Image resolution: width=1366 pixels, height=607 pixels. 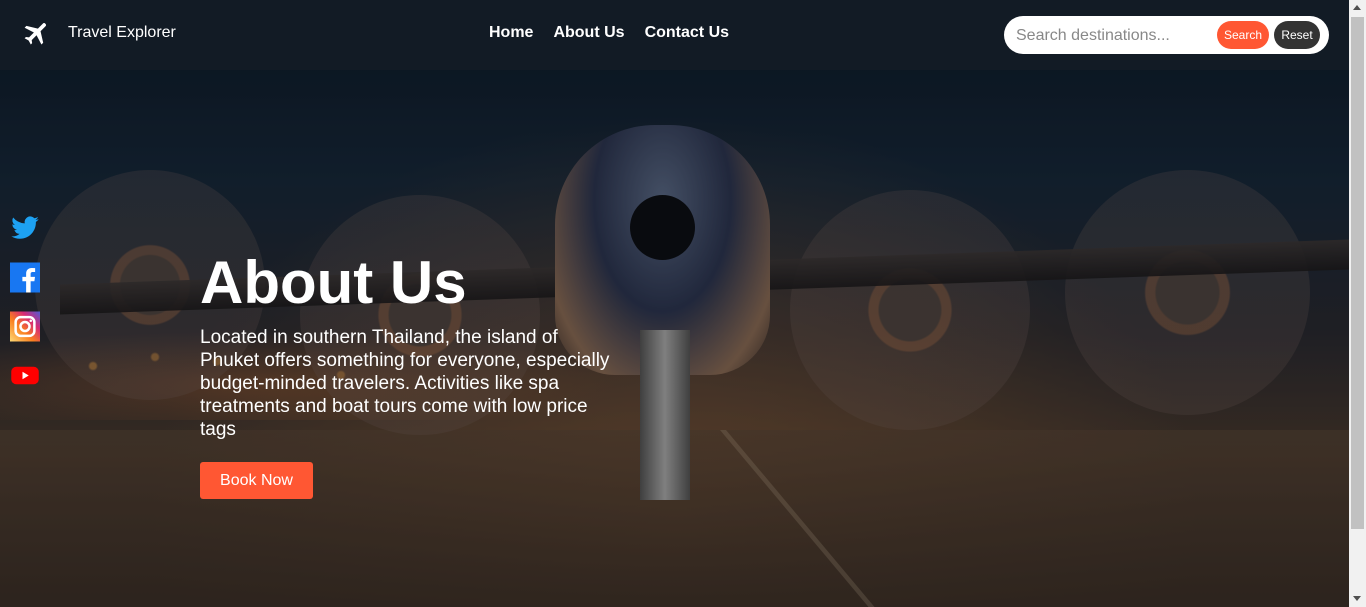 I want to click on social-links, so click(x=25, y=302).